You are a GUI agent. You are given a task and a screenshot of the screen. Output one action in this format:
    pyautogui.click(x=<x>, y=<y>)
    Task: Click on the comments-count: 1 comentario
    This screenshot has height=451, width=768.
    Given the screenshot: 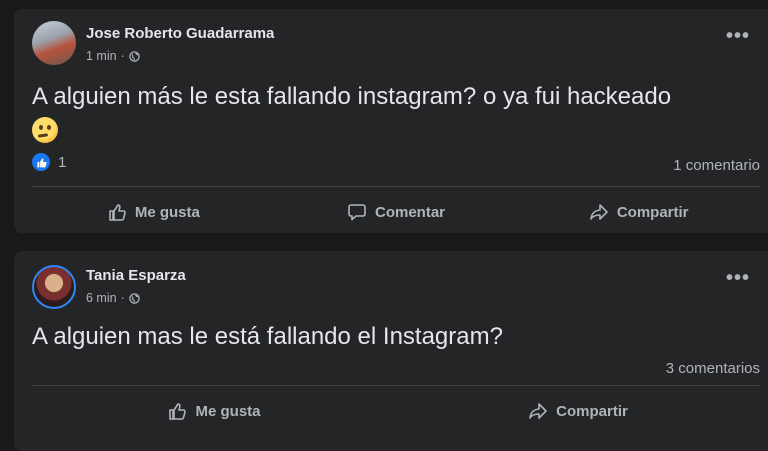 What is the action you would take?
    pyautogui.click(x=716, y=165)
    